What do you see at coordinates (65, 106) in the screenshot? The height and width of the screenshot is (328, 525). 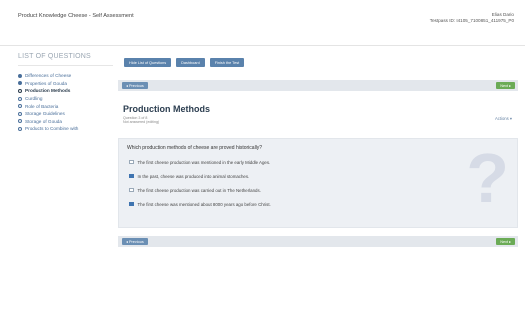 I see `sidebar-item-bacteria: Role of Bacteria` at bounding box center [65, 106].